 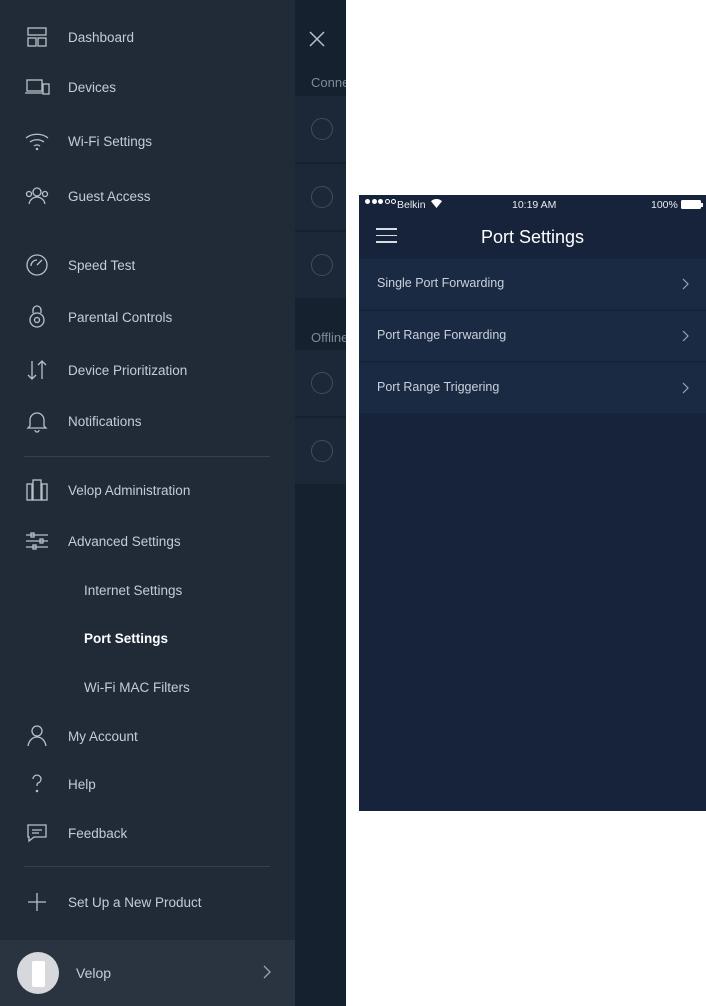 I want to click on list-item-port-range-triggering: Port Range Triggering, so click(x=532, y=388).